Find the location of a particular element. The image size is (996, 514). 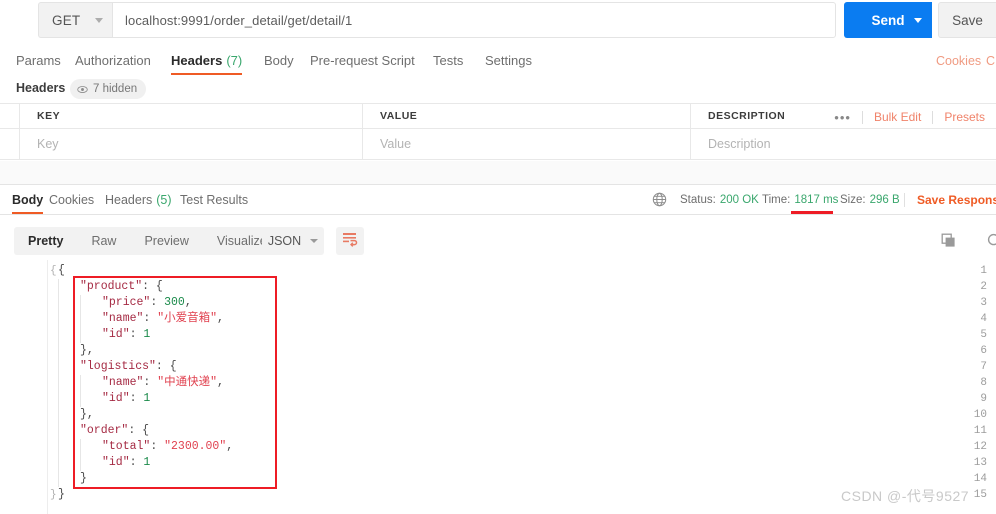

code-line: { is located at coordinates (61, 271).